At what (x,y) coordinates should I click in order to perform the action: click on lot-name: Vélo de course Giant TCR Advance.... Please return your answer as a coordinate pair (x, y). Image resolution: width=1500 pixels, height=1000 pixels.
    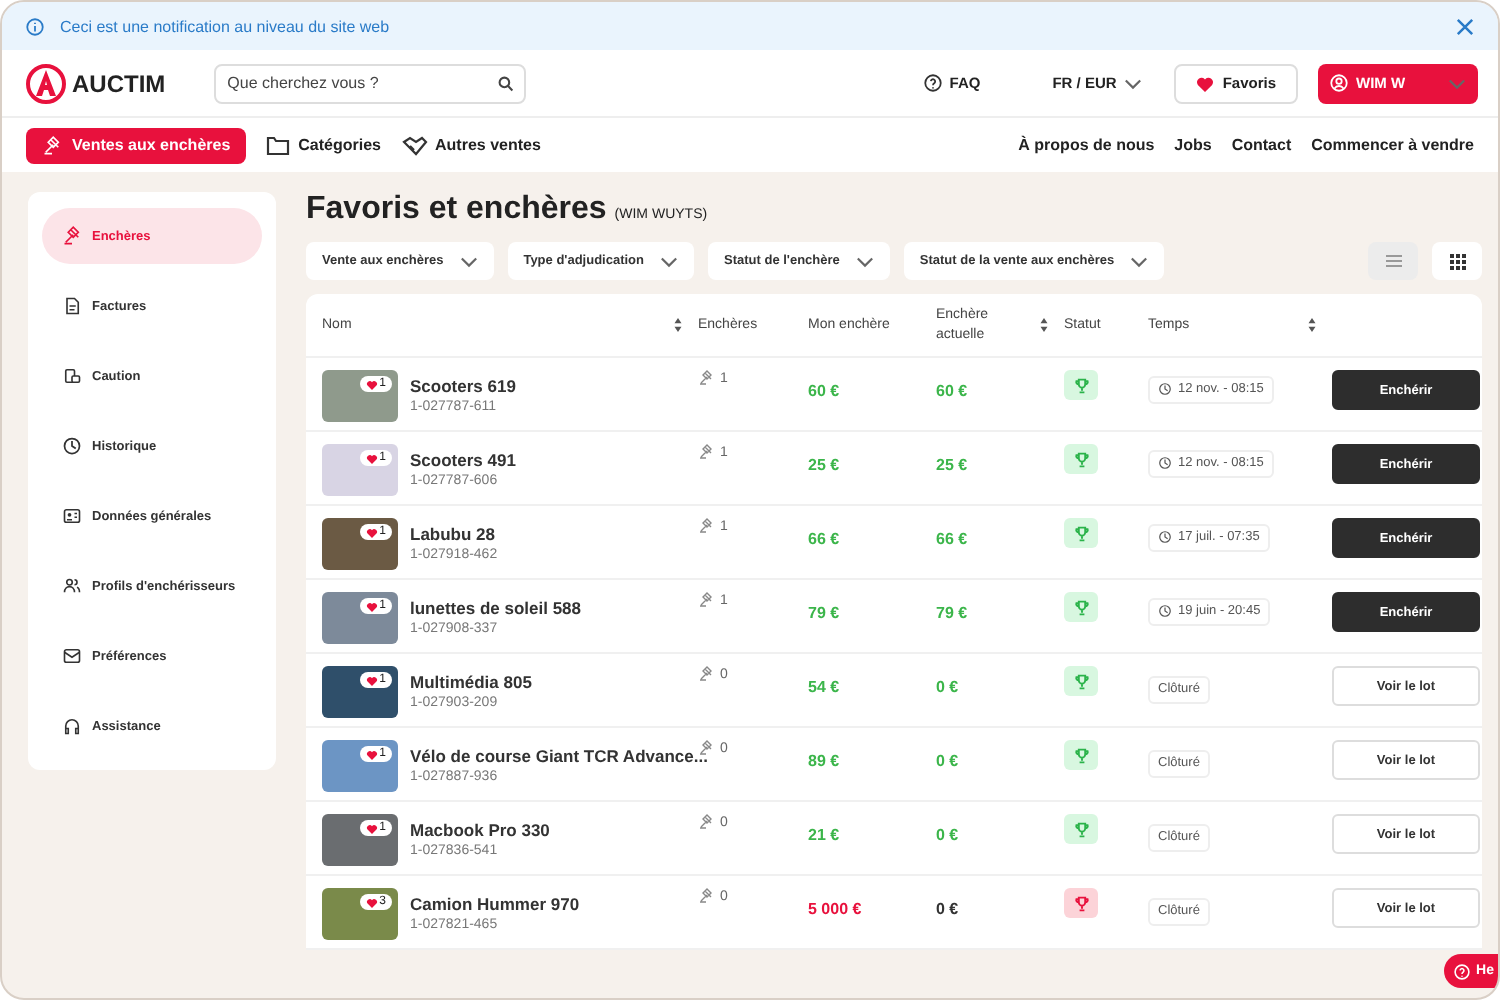
    Looking at the image, I should click on (559, 756).